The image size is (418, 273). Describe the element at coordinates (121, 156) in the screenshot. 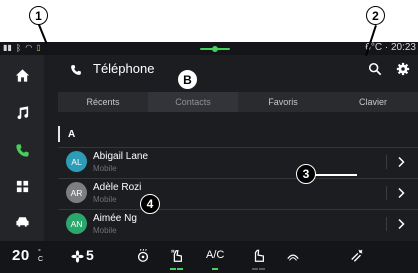

I see `contact-name: Abigail Lane` at that location.